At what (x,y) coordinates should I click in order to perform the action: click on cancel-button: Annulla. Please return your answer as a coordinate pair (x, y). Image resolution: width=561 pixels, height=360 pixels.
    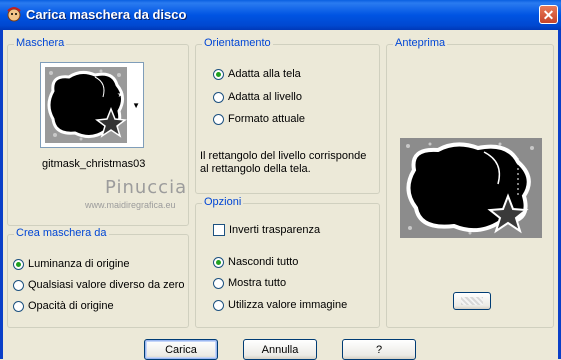
    Looking at the image, I should click on (280, 349).